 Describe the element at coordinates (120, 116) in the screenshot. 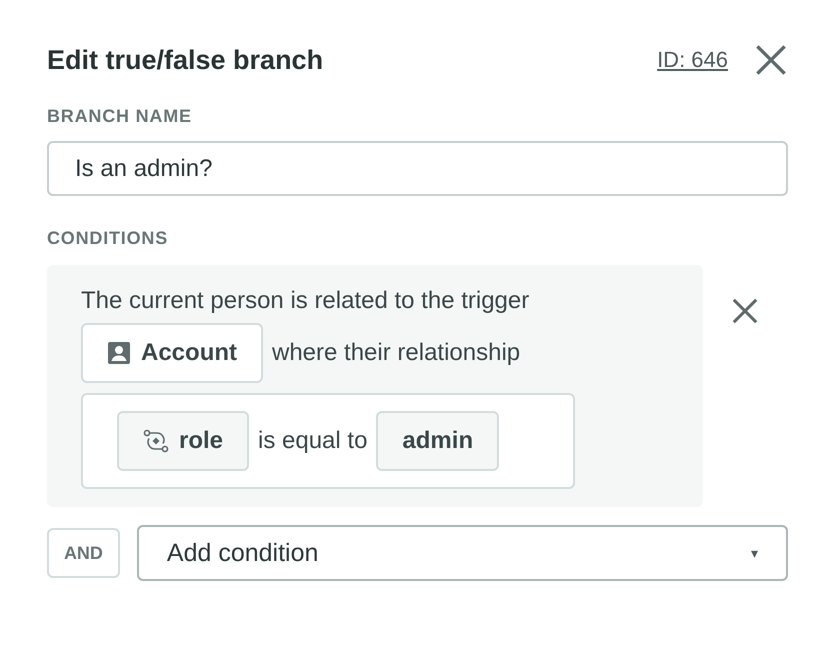

I see `branch-name-label: BRANCH NAME` at that location.